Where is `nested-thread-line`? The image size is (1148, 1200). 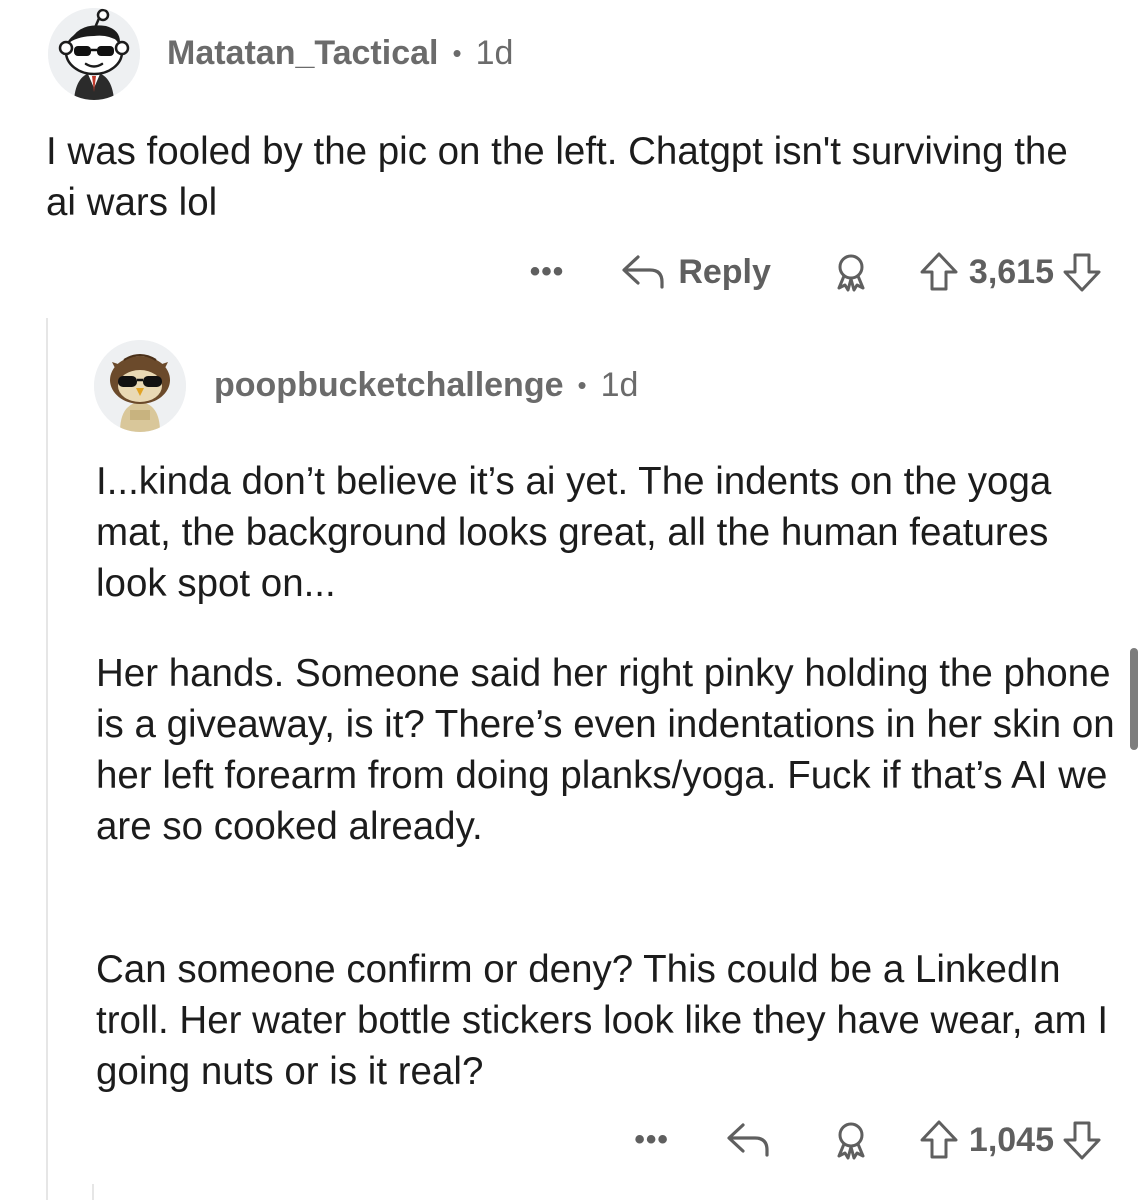
nested-thread-line is located at coordinates (93, 1192).